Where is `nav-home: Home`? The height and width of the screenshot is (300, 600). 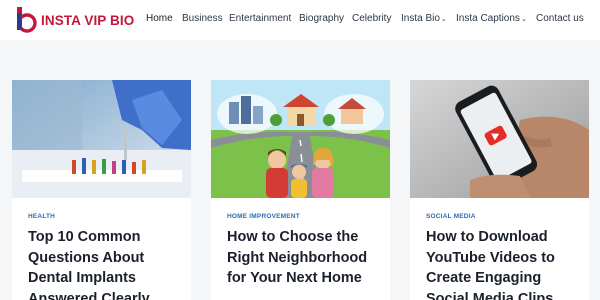 nav-home: Home is located at coordinates (159, 19).